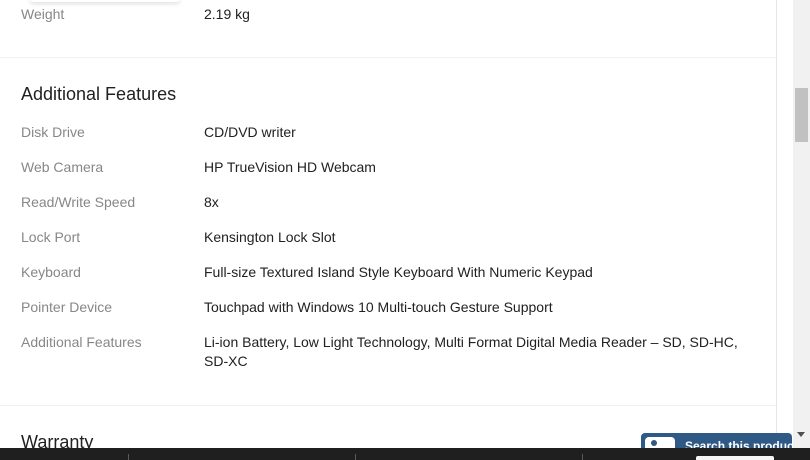 The width and height of the screenshot is (810, 460). What do you see at coordinates (250, 132) in the screenshot?
I see `spec-value: CD/DVD writer` at bounding box center [250, 132].